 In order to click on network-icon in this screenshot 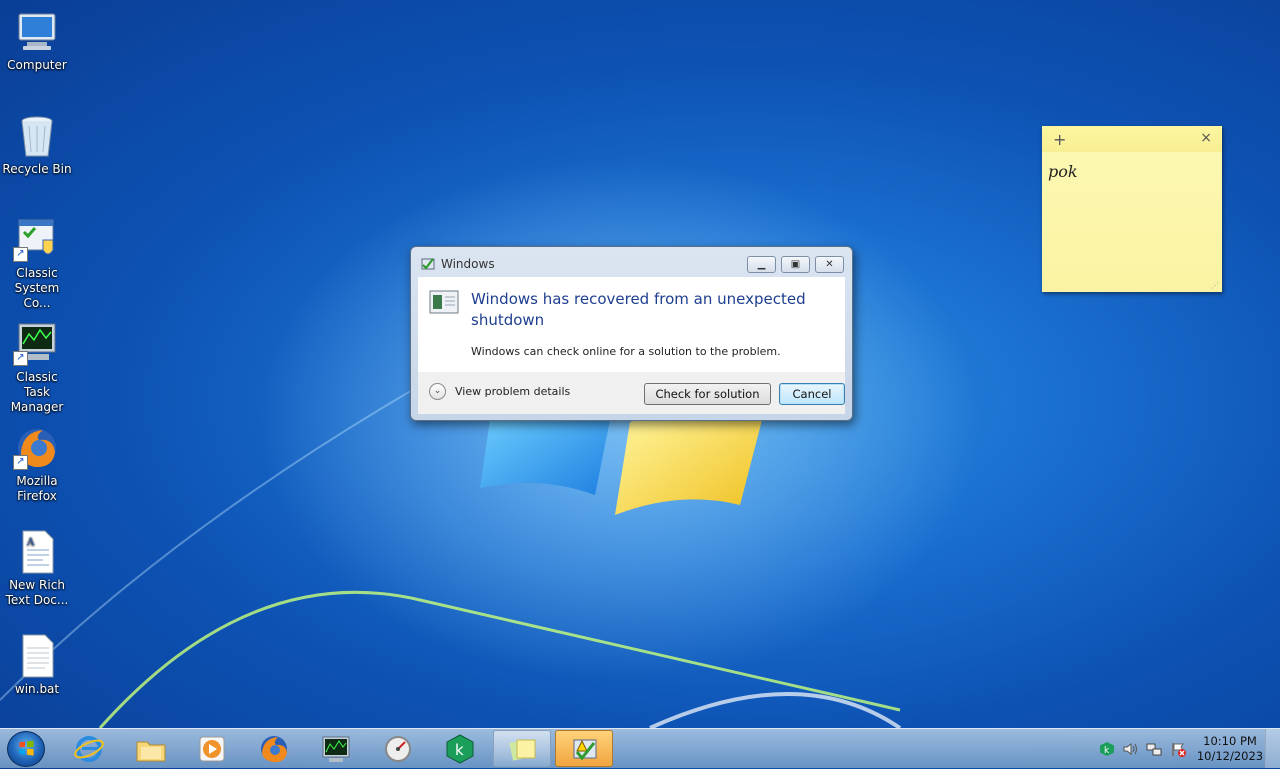, I will do `click(1154, 749)`.